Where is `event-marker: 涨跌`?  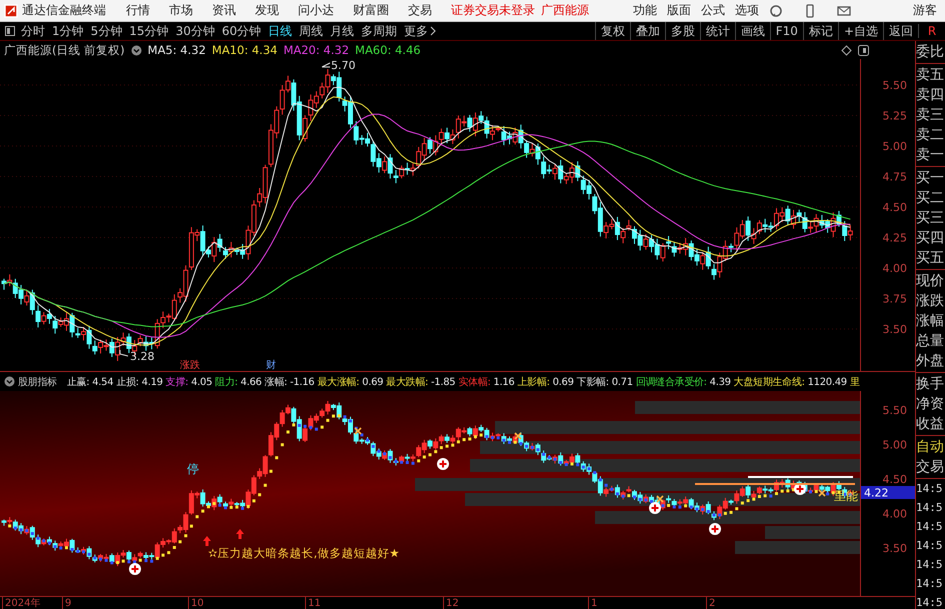 event-marker: 涨跌 is located at coordinates (190, 365).